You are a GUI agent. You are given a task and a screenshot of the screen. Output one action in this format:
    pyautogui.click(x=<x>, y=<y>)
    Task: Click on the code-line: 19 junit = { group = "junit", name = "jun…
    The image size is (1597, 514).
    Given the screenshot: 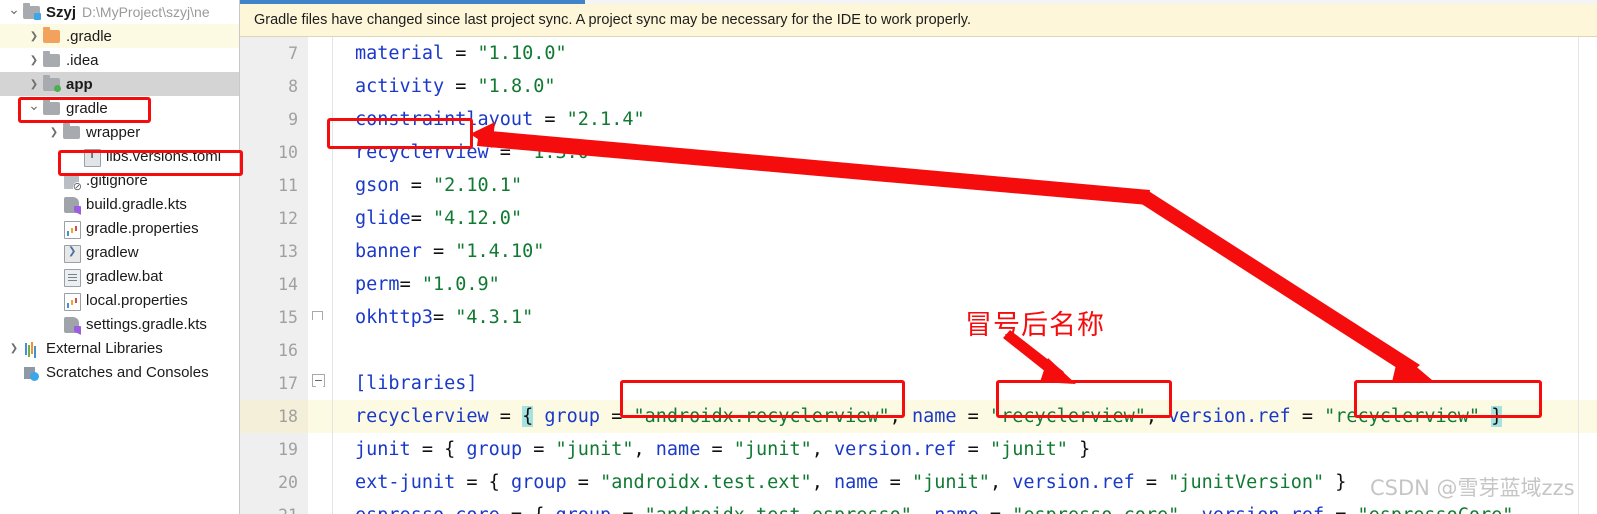 What is the action you would take?
    pyautogui.click(x=918, y=449)
    